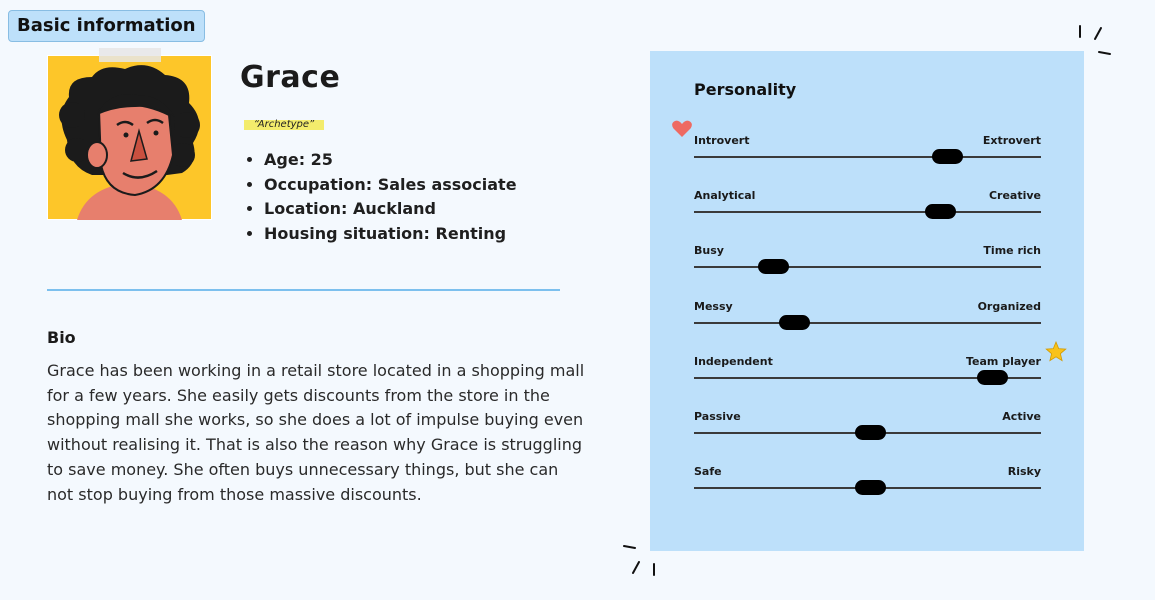 This screenshot has height=600, width=1155. What do you see at coordinates (725, 195) in the screenshot?
I see `slider-label-analytical: Analytical` at bounding box center [725, 195].